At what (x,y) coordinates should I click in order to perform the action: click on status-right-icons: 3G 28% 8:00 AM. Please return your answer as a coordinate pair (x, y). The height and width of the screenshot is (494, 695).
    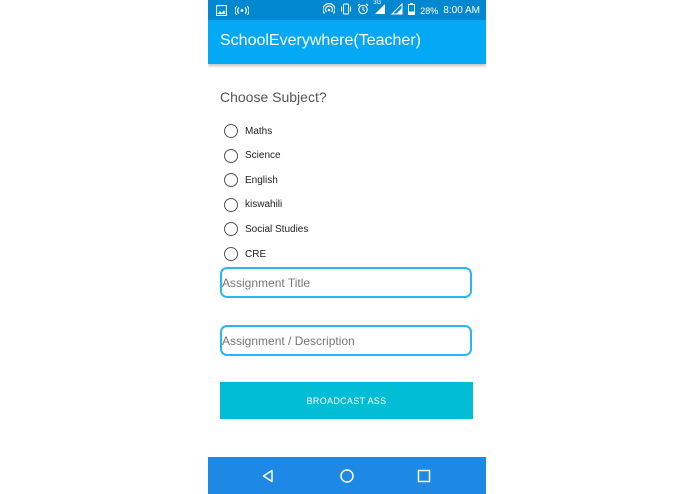
    Looking at the image, I should click on (401, 9).